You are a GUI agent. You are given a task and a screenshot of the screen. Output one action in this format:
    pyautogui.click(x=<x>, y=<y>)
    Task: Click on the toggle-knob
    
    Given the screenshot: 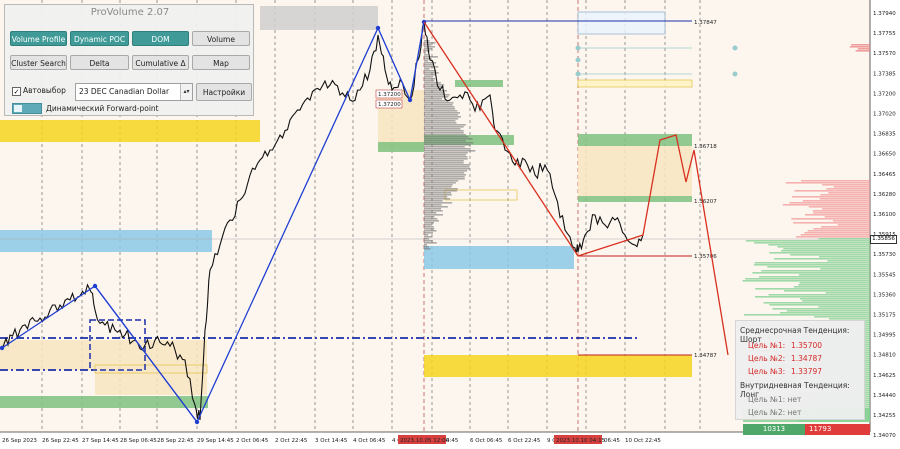 What is the action you would take?
    pyautogui.click(x=18, y=108)
    